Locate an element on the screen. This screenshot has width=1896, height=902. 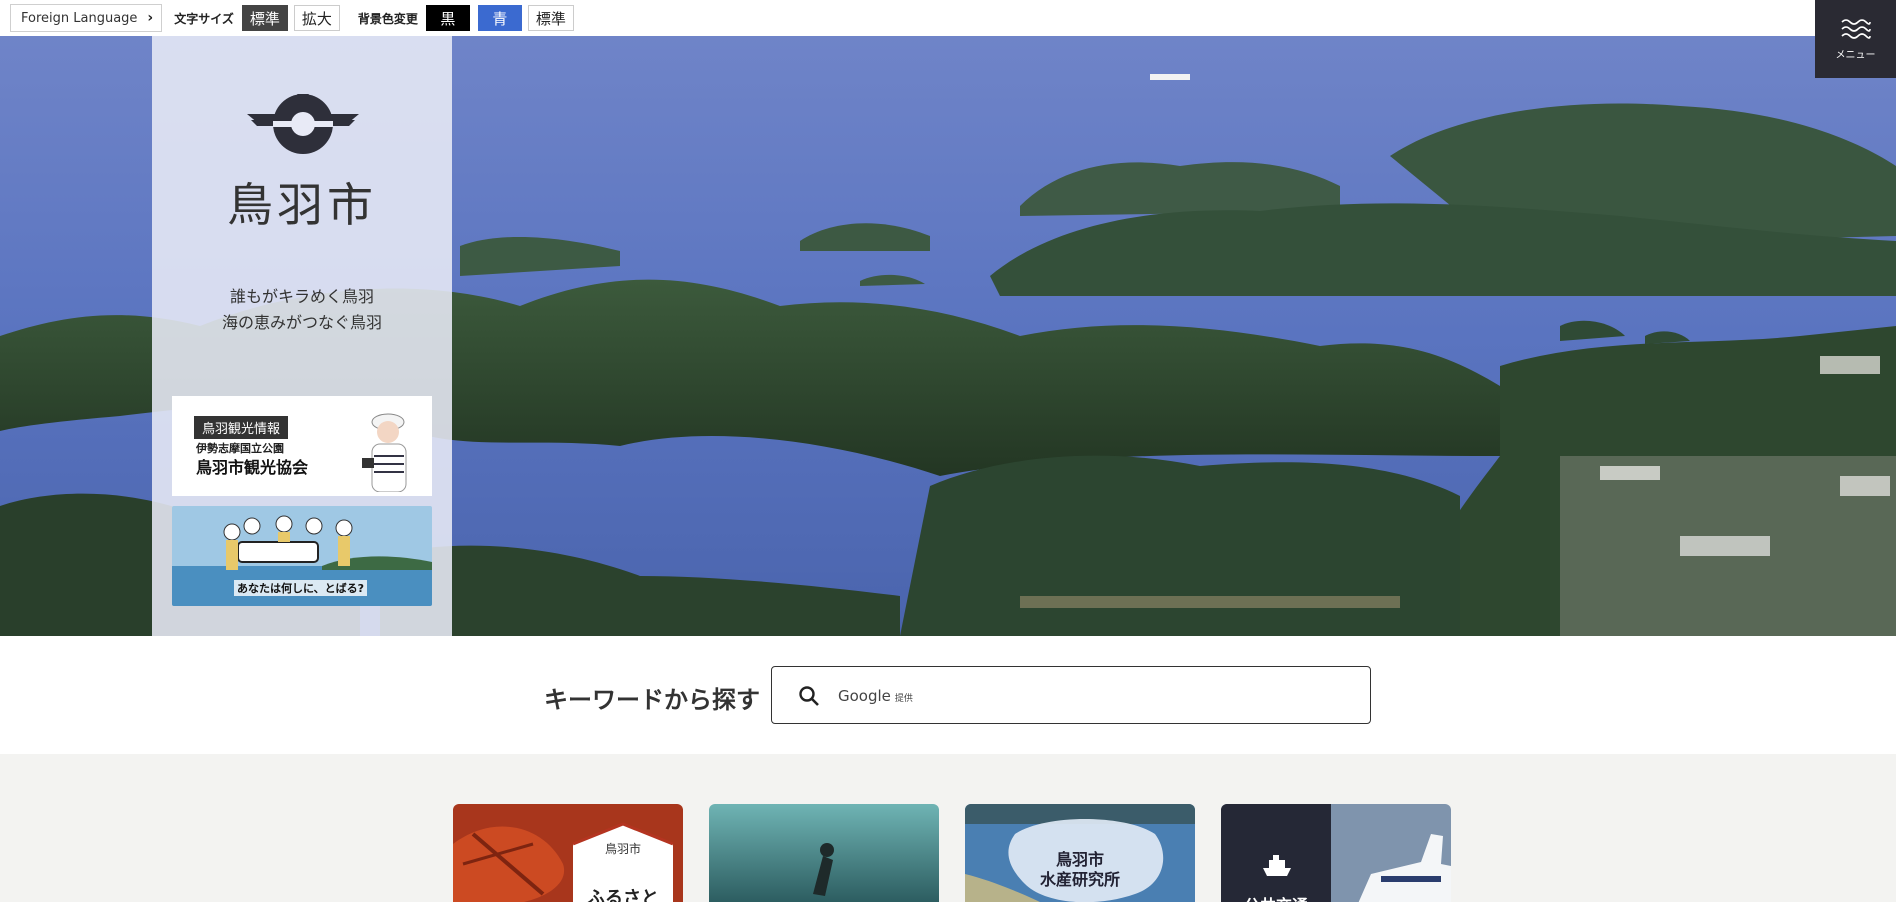
diving-card is located at coordinates (824, 853).